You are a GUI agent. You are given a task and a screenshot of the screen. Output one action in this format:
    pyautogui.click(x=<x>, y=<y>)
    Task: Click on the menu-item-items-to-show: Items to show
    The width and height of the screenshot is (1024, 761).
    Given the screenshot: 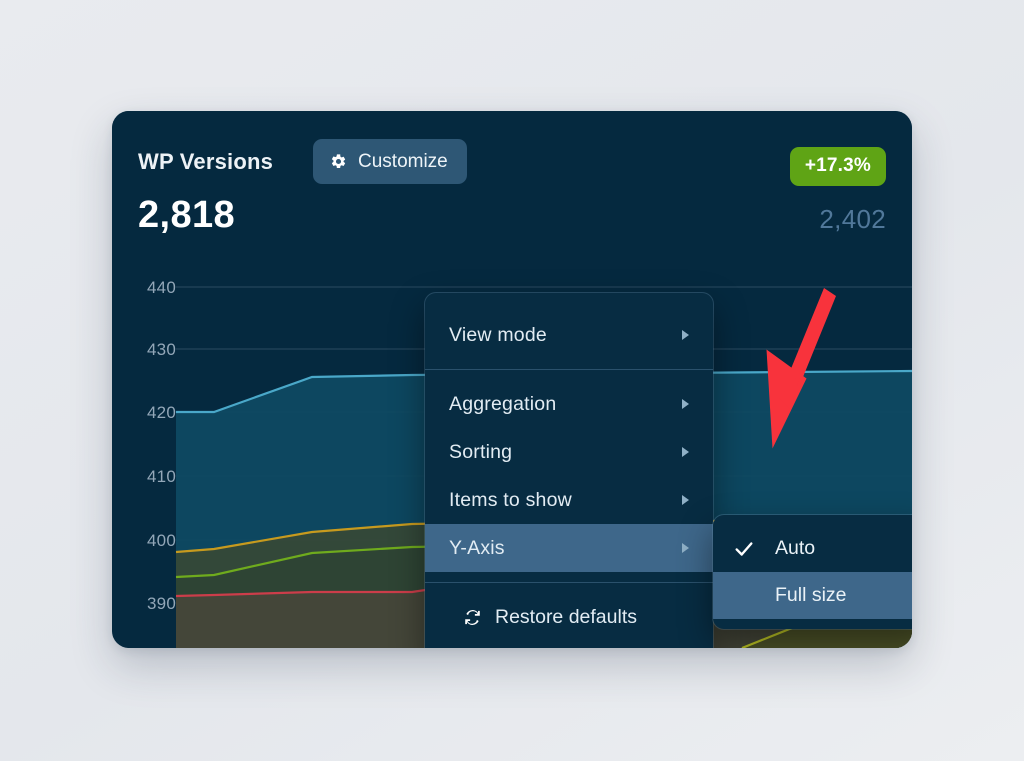 What is the action you would take?
    pyautogui.click(x=569, y=500)
    